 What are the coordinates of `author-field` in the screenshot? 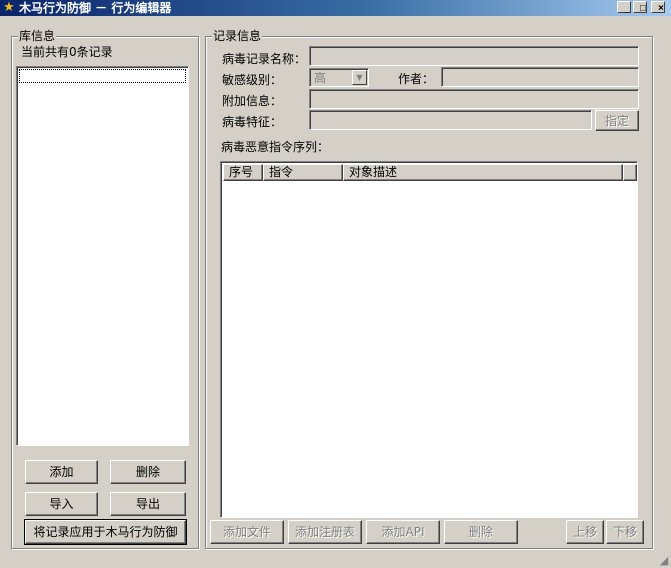 It's located at (540, 77).